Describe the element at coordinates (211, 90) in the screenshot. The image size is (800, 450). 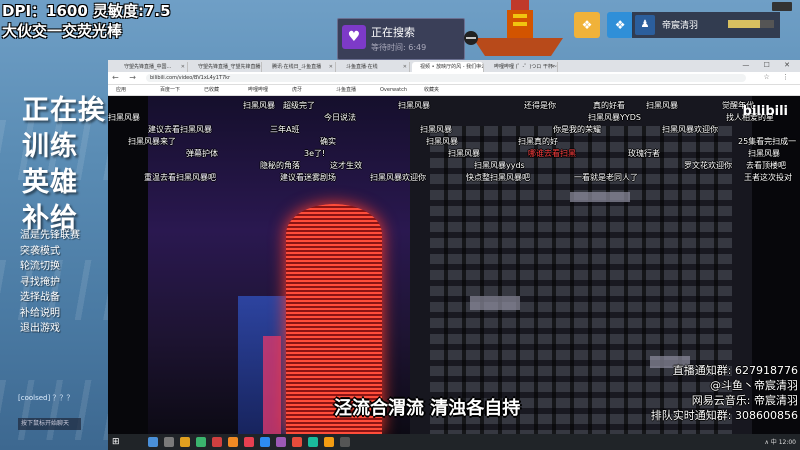
I see `bookmark-item: 已收藏` at that location.